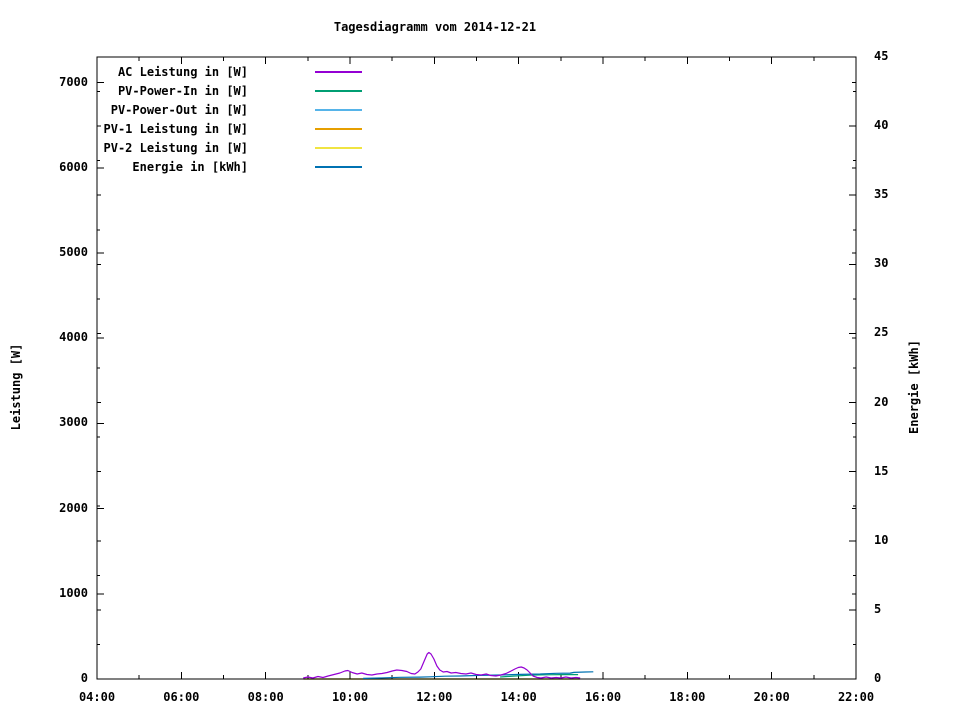 The height and width of the screenshot is (720, 960). Describe the element at coordinates (881, 332) in the screenshot. I see `y2-tick-label: 25` at that location.